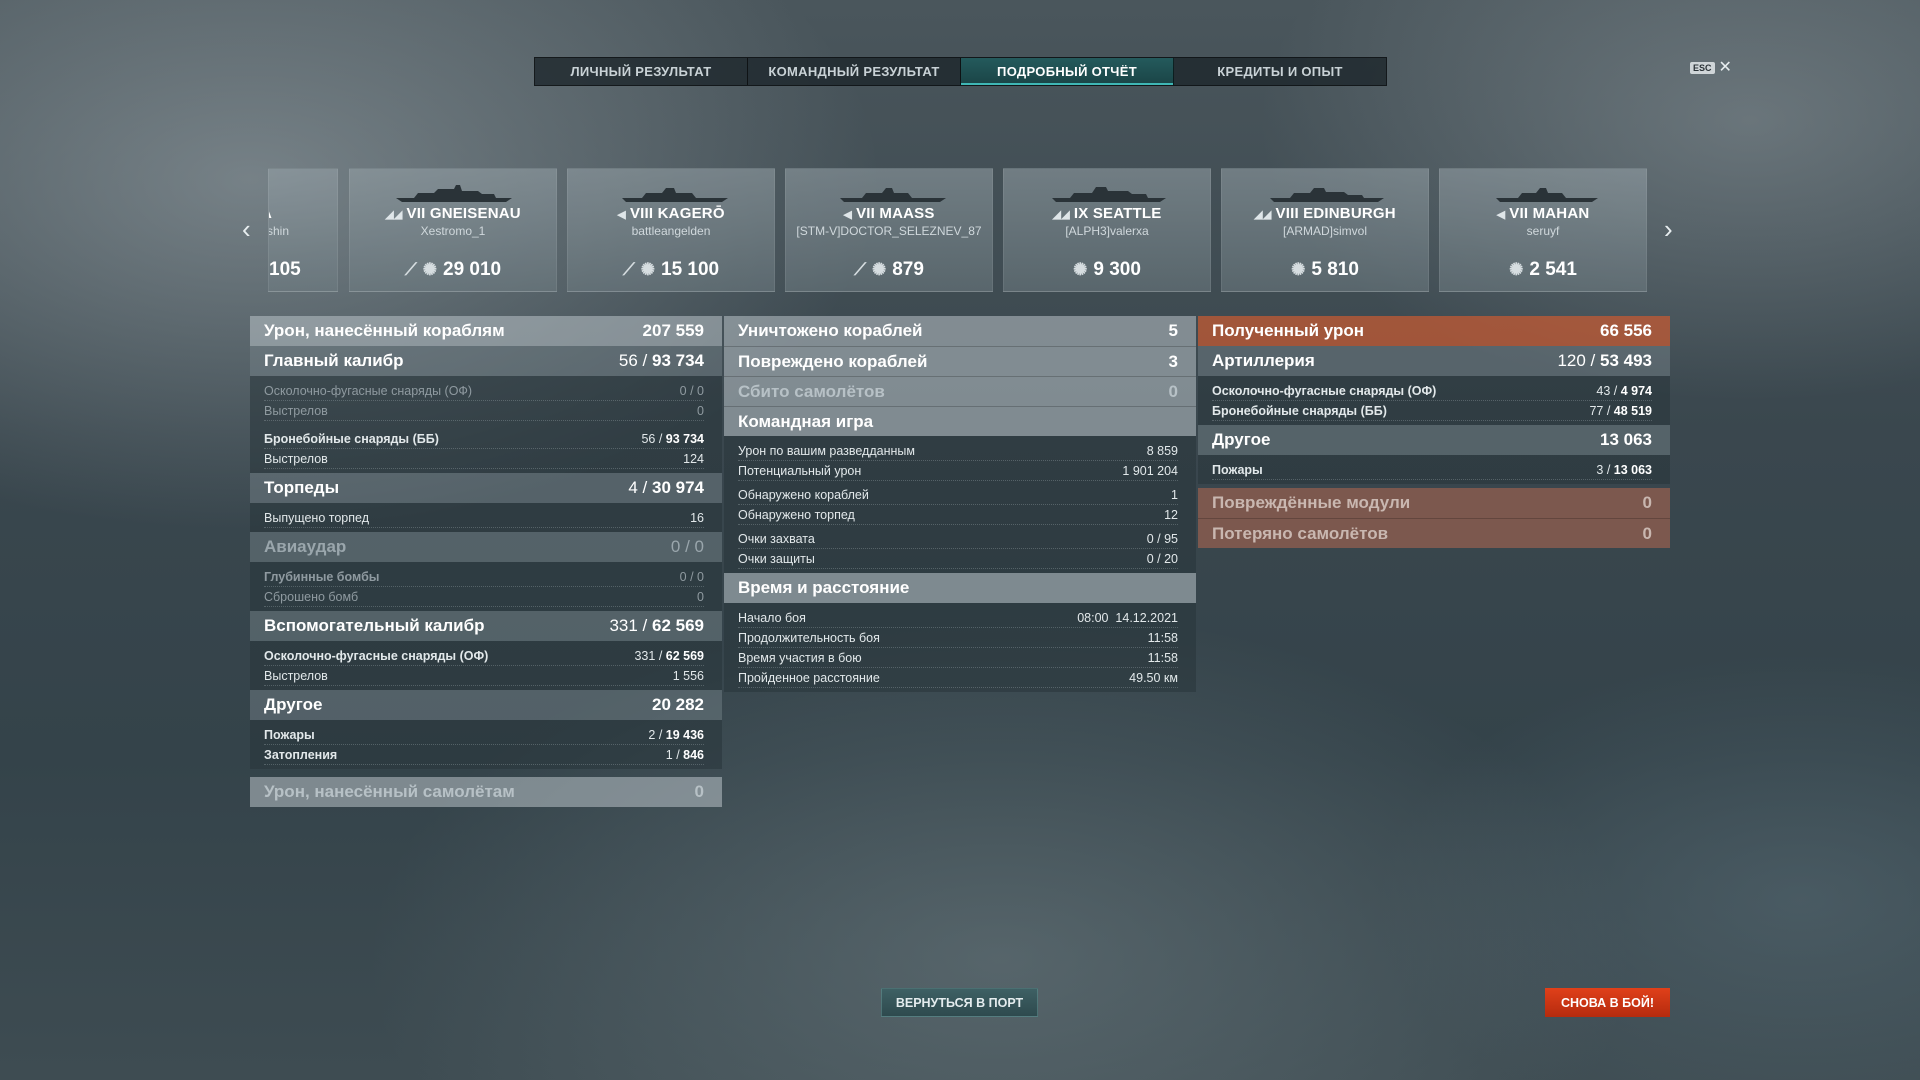 The image size is (1920, 1080). Describe the element at coordinates (958, 559) in the screenshot. I see `stat-line: Очки защиты 0 / 20` at that location.